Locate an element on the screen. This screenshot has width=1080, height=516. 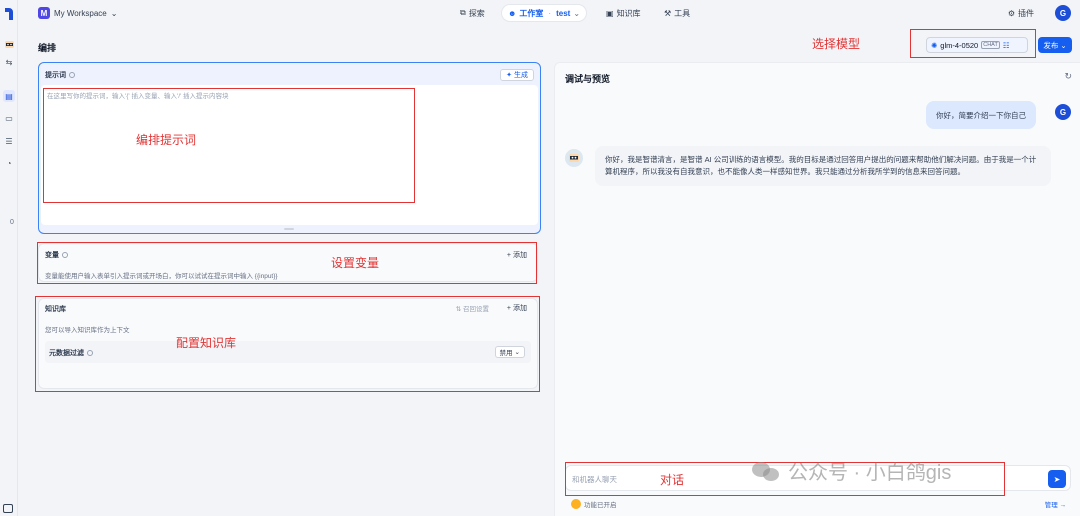
annotation-box-model is located at coordinates (973, 43).